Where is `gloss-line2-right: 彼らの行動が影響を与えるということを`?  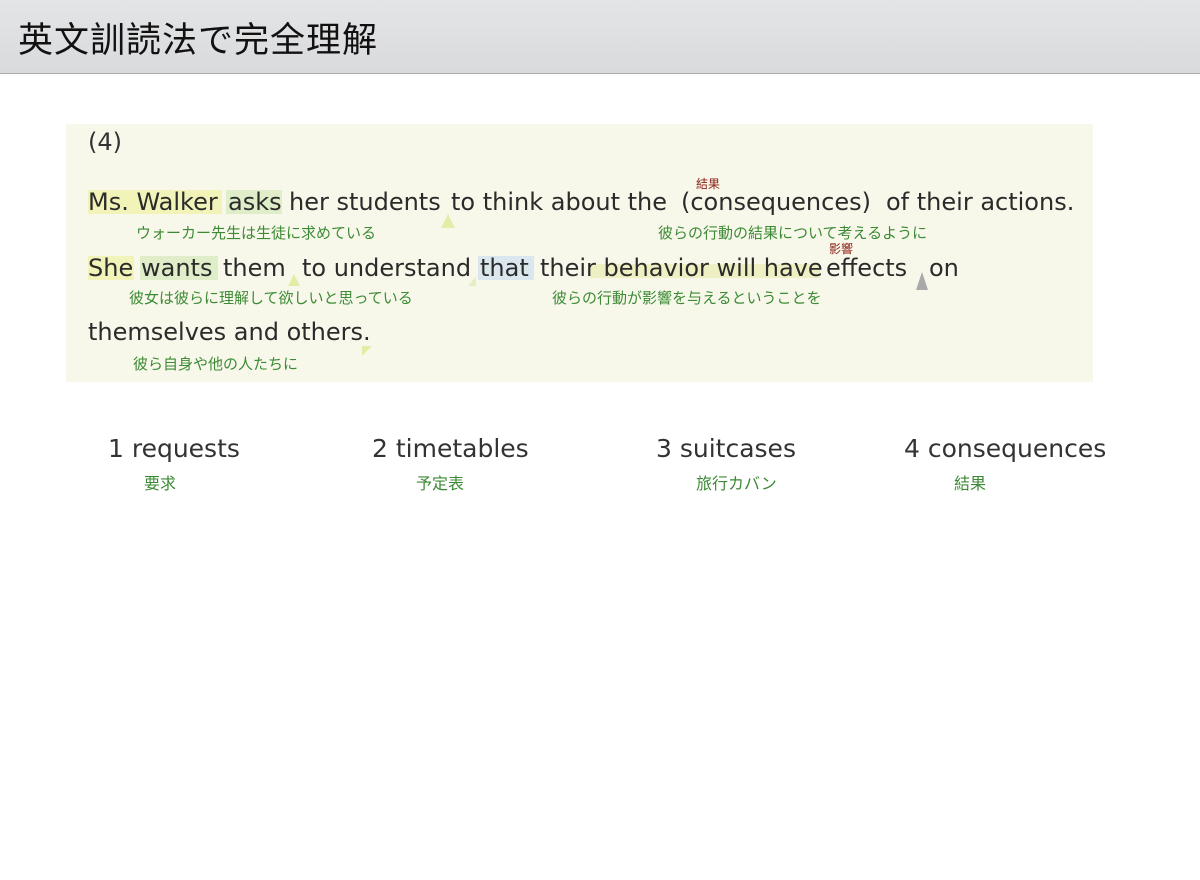 gloss-line2-right: 彼らの行動が影響を与えるということを is located at coordinates (687, 298).